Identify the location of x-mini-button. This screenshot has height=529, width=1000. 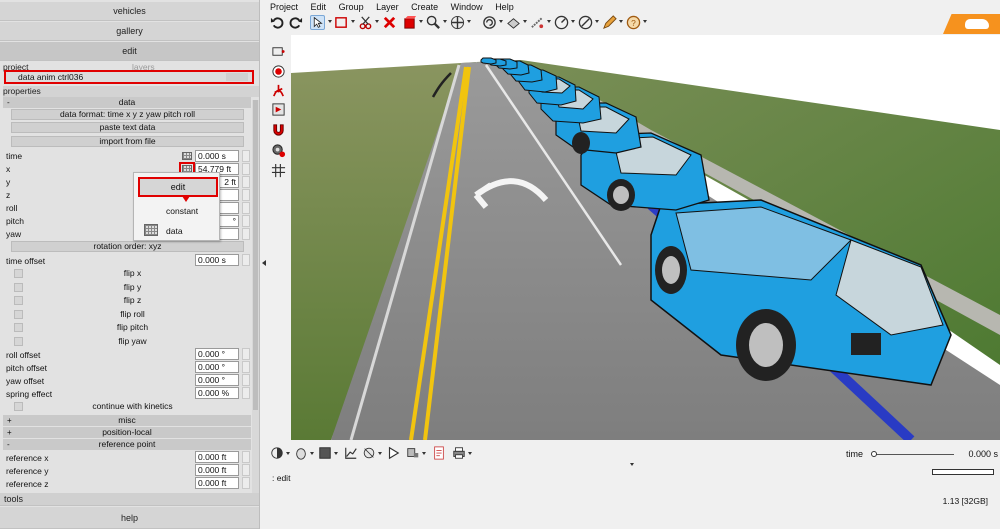
(246, 169).